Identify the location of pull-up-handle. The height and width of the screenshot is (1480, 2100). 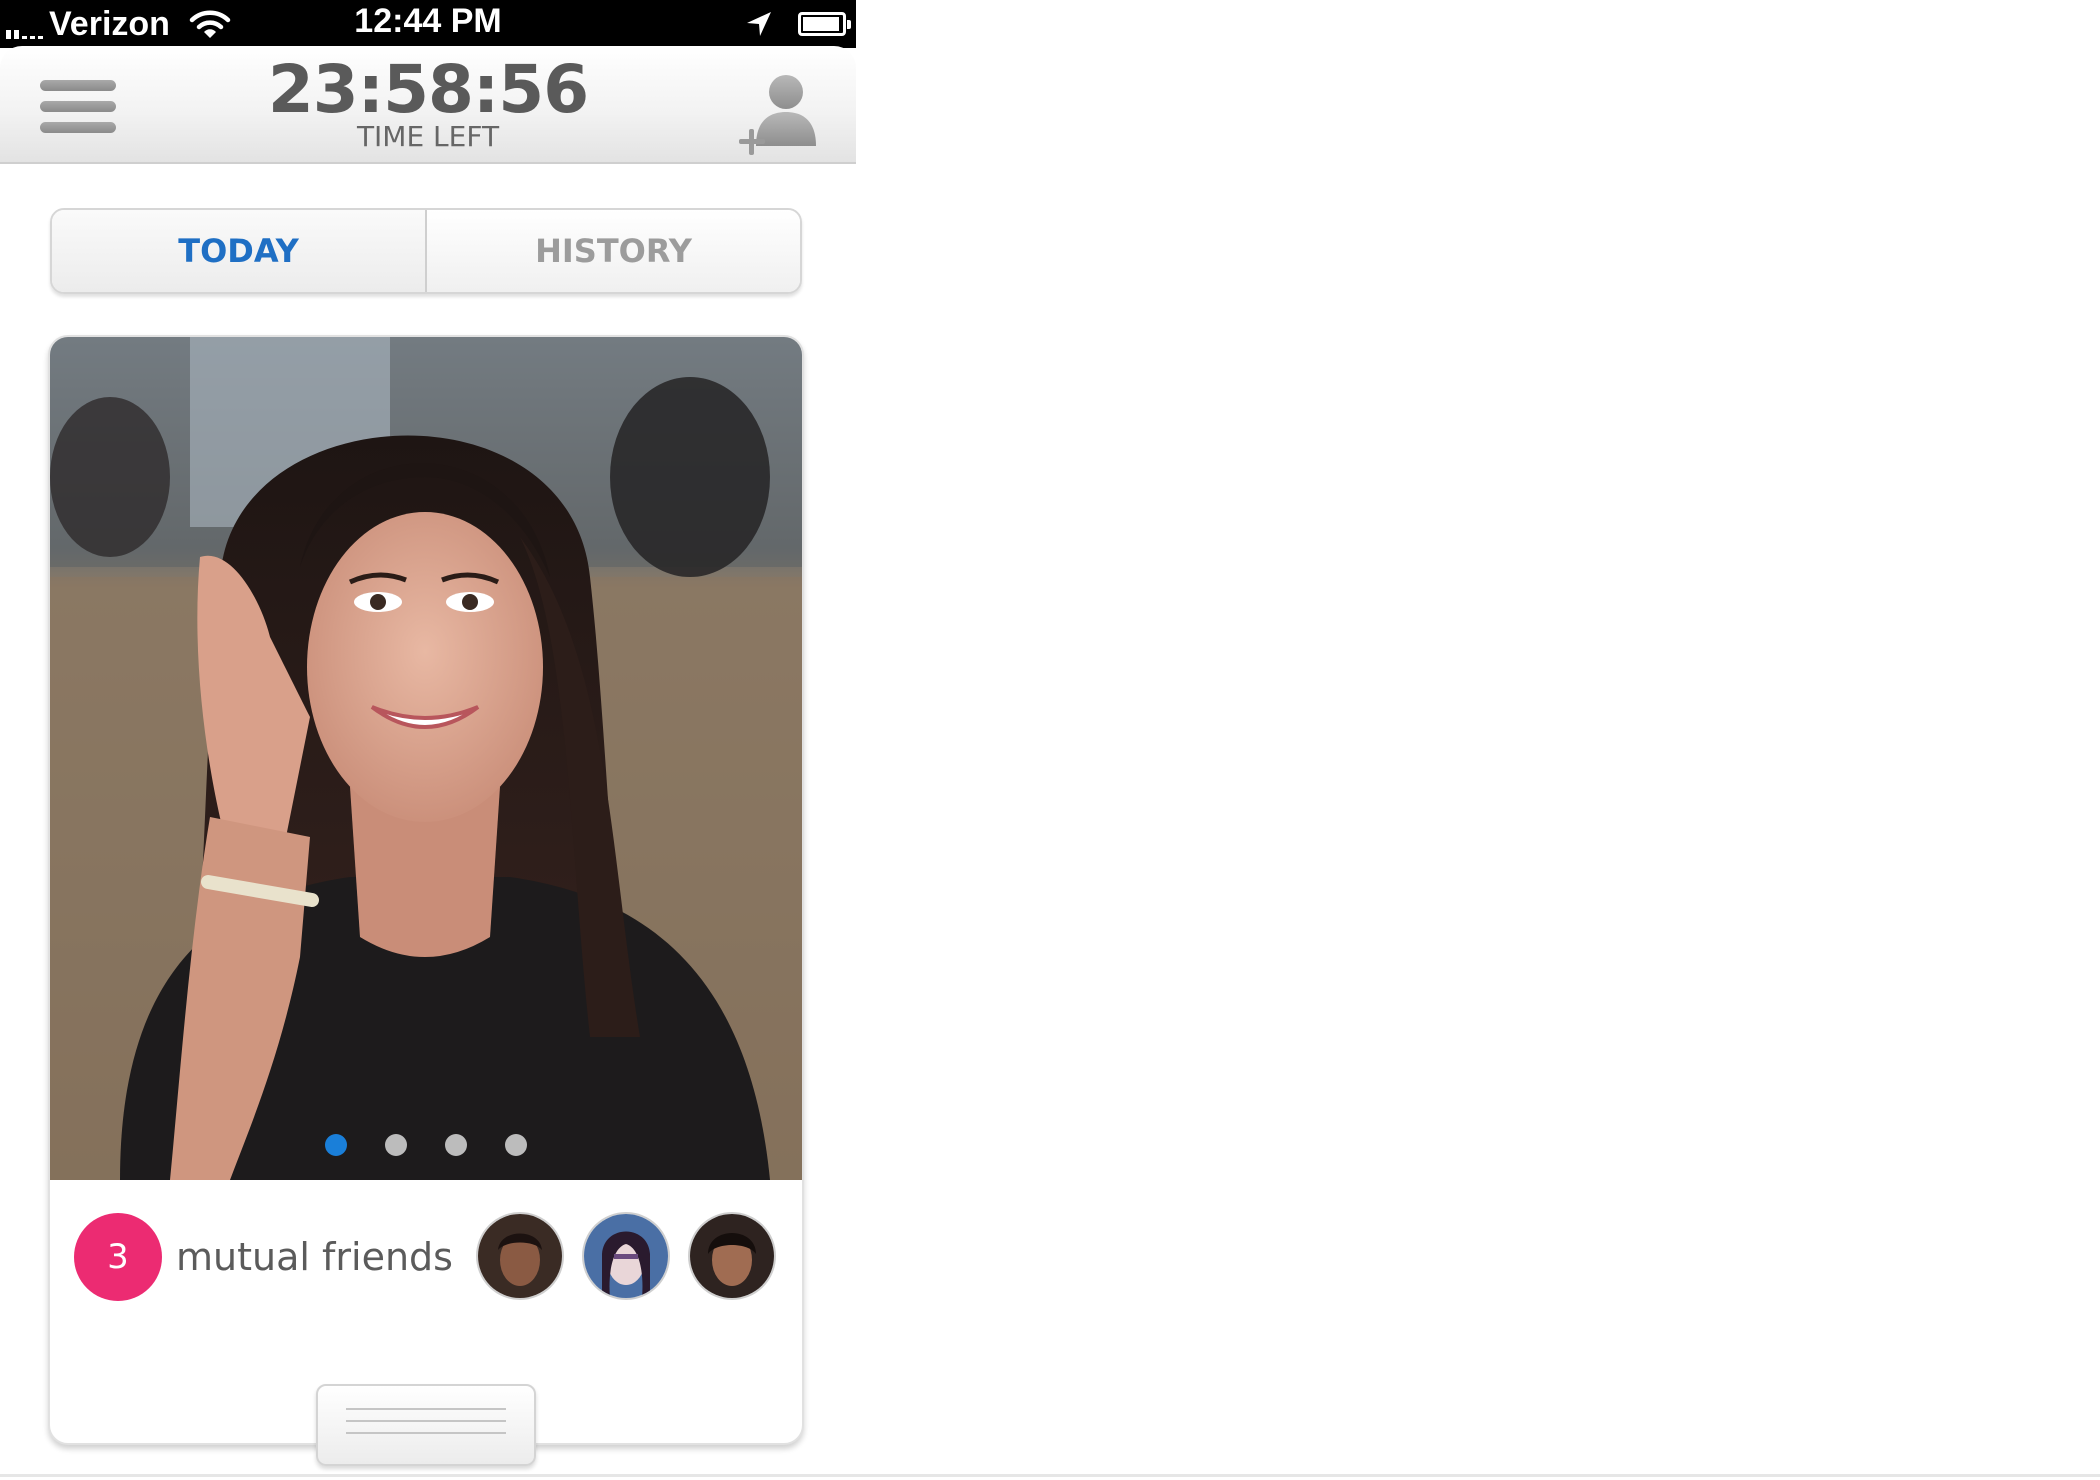
(426, 1425).